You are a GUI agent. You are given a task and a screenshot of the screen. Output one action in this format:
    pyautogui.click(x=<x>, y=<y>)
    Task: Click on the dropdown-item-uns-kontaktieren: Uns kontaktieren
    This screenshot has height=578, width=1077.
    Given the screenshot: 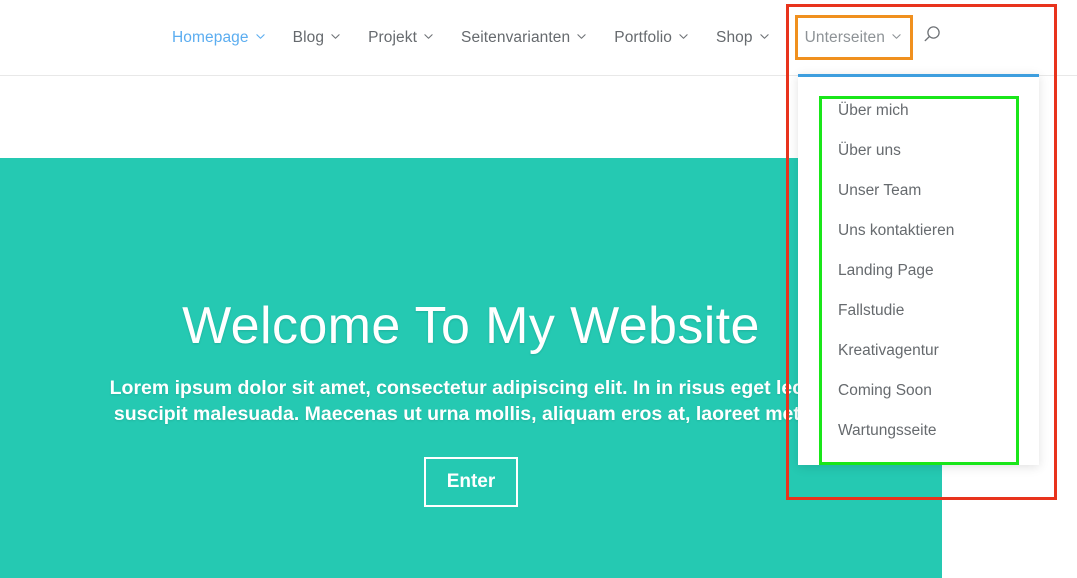 What is the action you would take?
    pyautogui.click(x=918, y=231)
    